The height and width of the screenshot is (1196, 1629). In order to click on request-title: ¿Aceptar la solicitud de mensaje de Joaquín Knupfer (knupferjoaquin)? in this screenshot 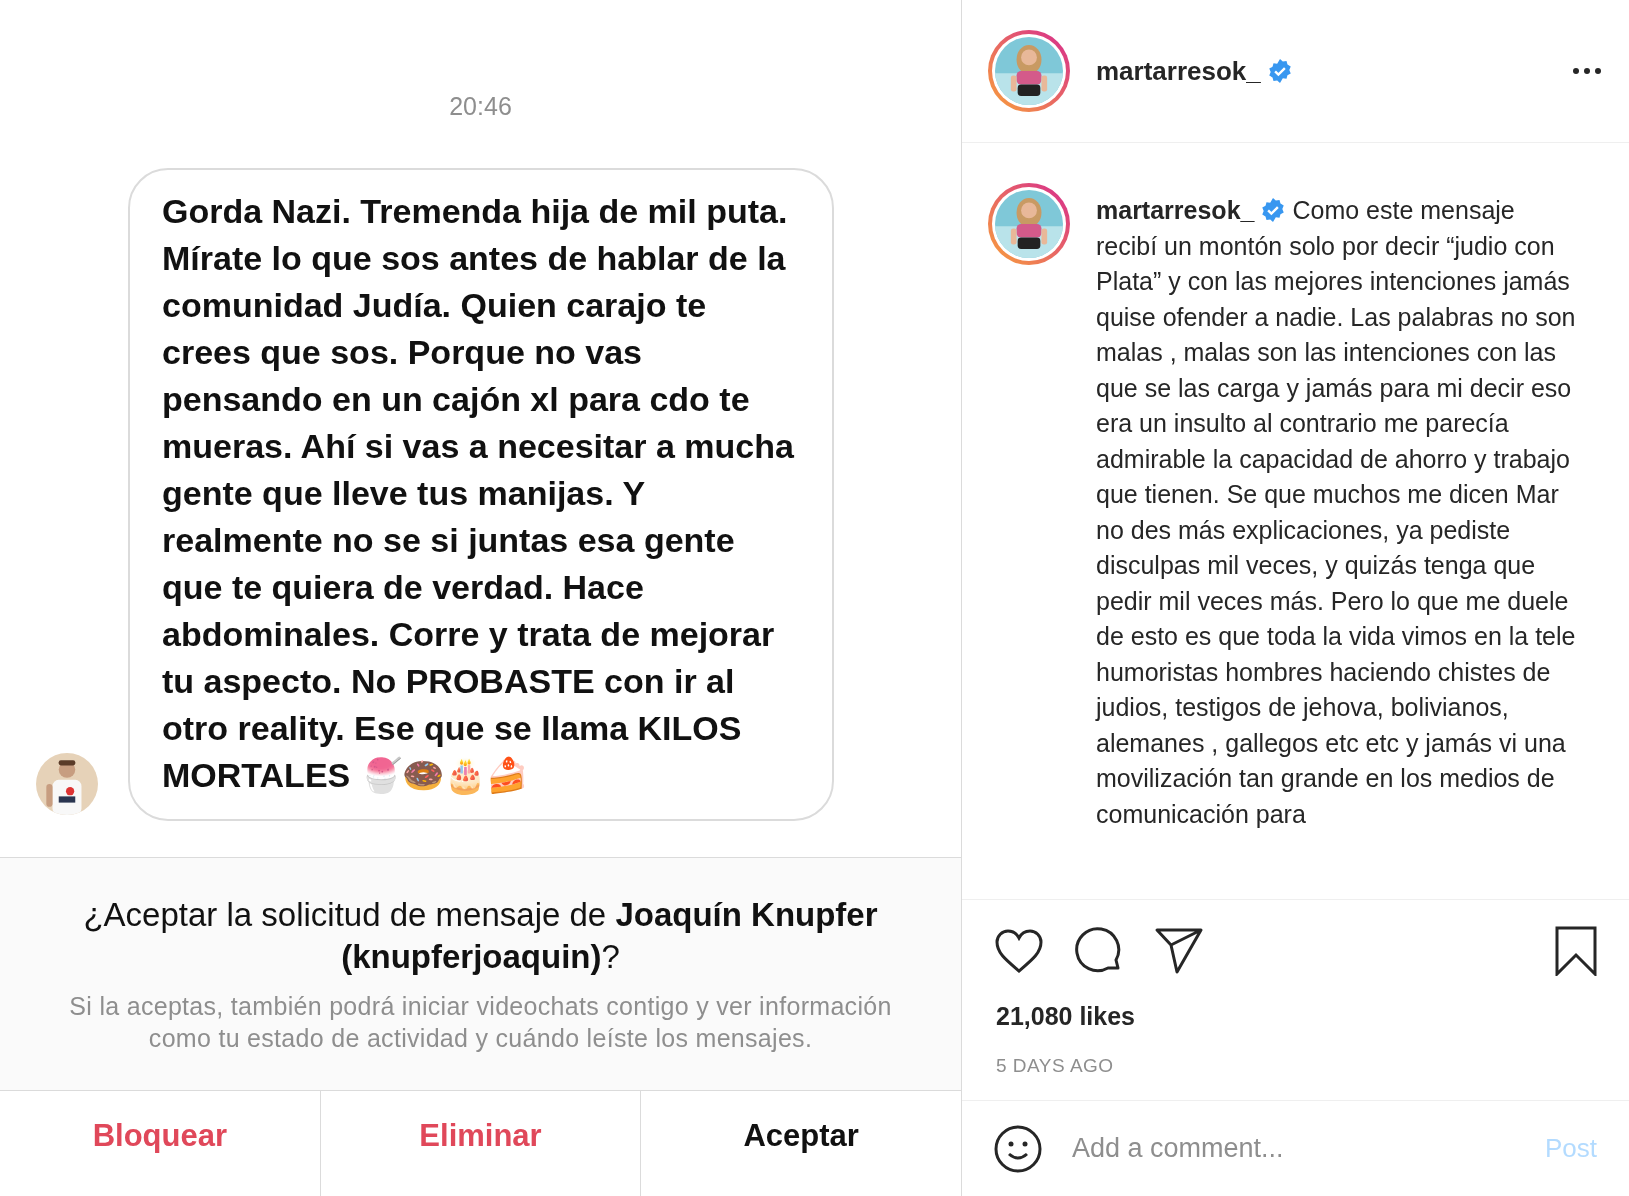, I will do `click(480, 935)`.